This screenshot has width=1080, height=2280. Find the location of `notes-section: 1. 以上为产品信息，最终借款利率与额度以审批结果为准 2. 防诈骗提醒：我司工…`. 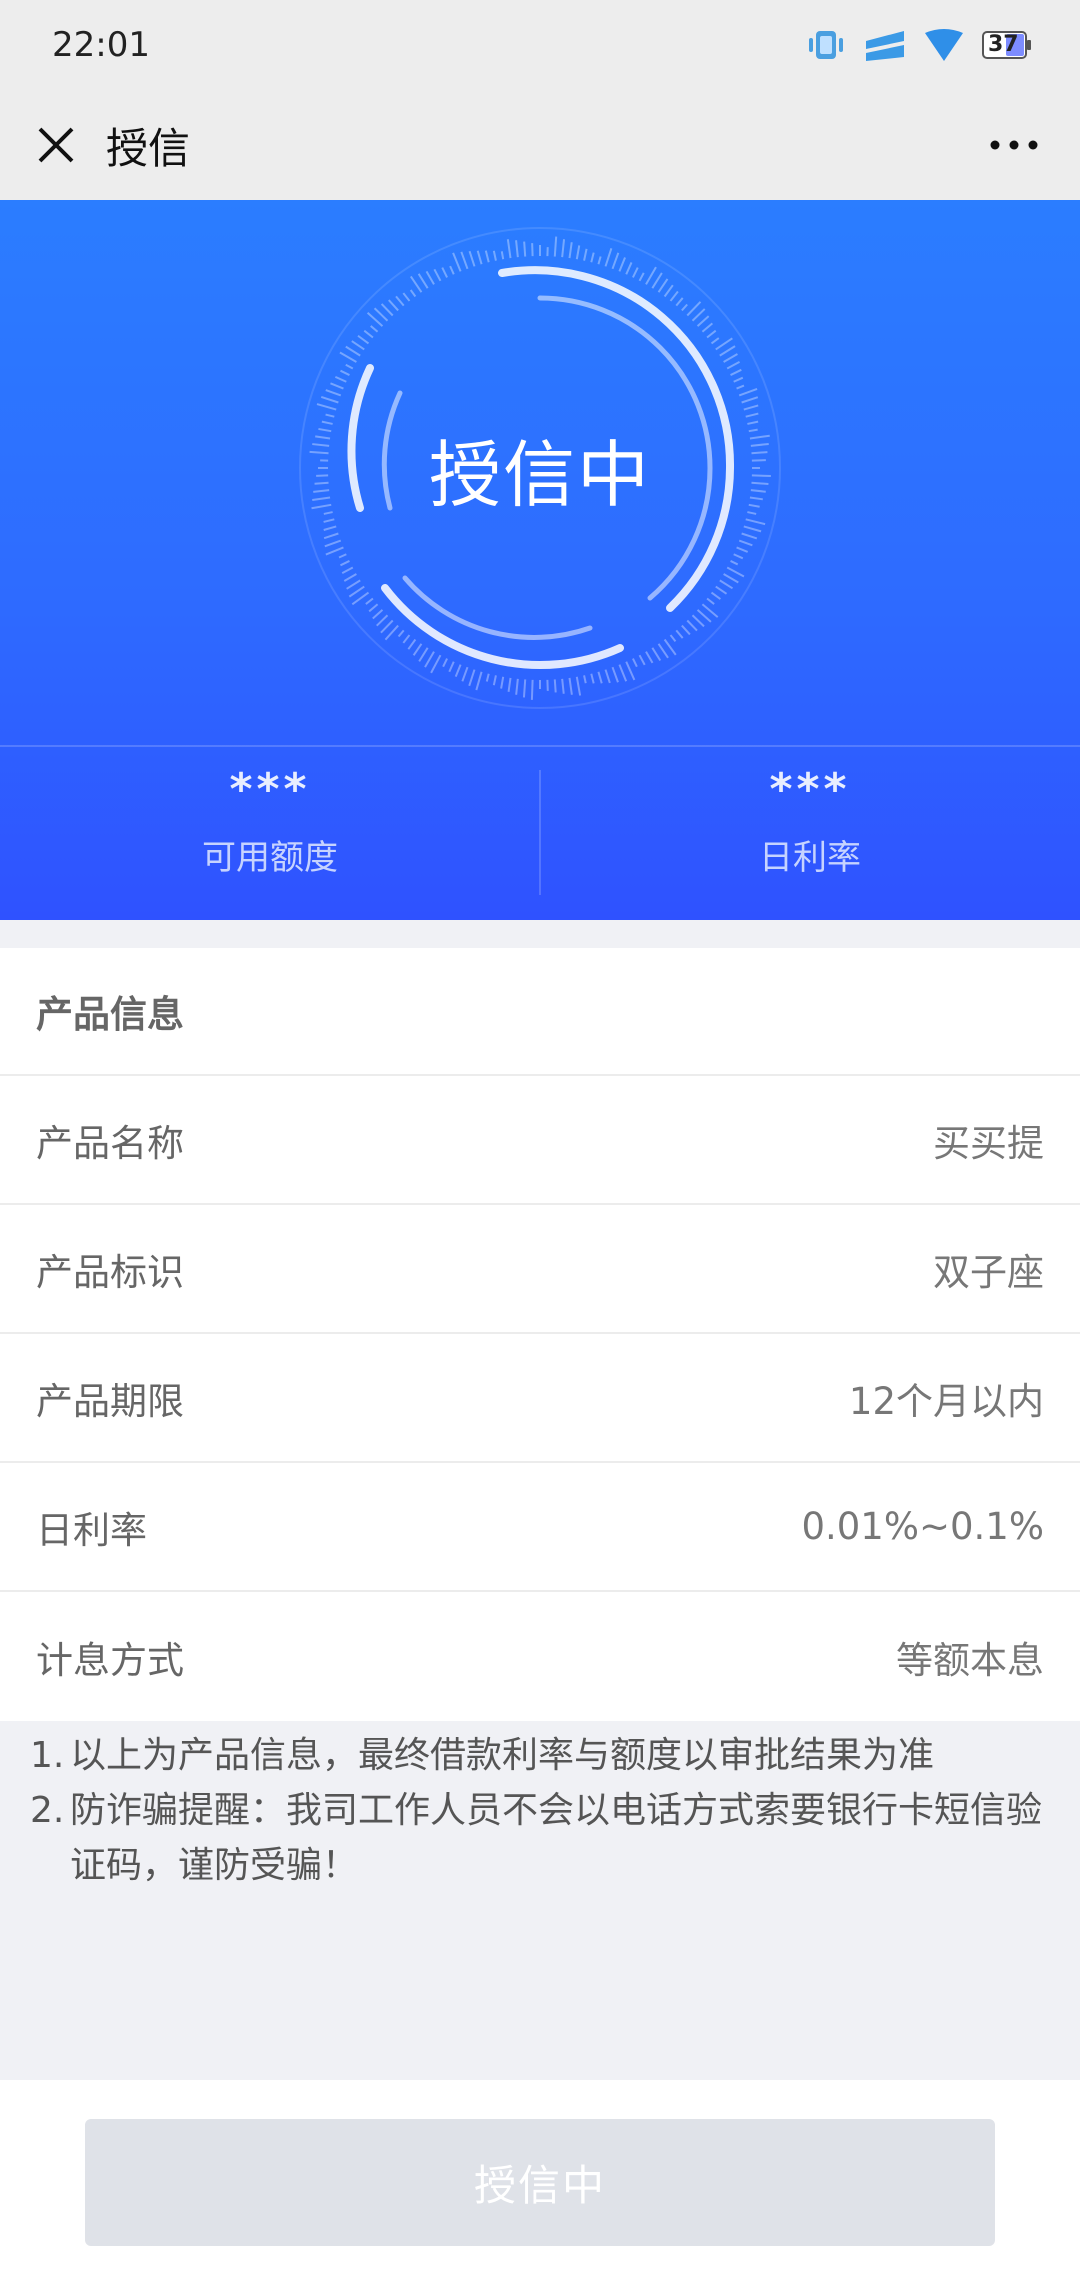

notes-section: 1. 以上为产品信息，最终借款利率与额度以审批结果为准 2. 防诈骗提醒：我司工… is located at coordinates (540, 1804).